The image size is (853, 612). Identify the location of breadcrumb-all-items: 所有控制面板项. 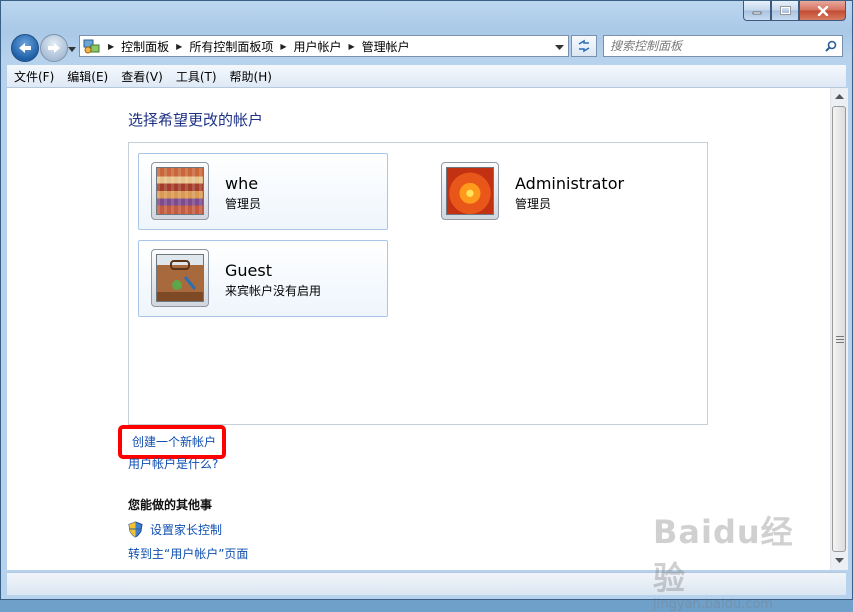
(231, 46).